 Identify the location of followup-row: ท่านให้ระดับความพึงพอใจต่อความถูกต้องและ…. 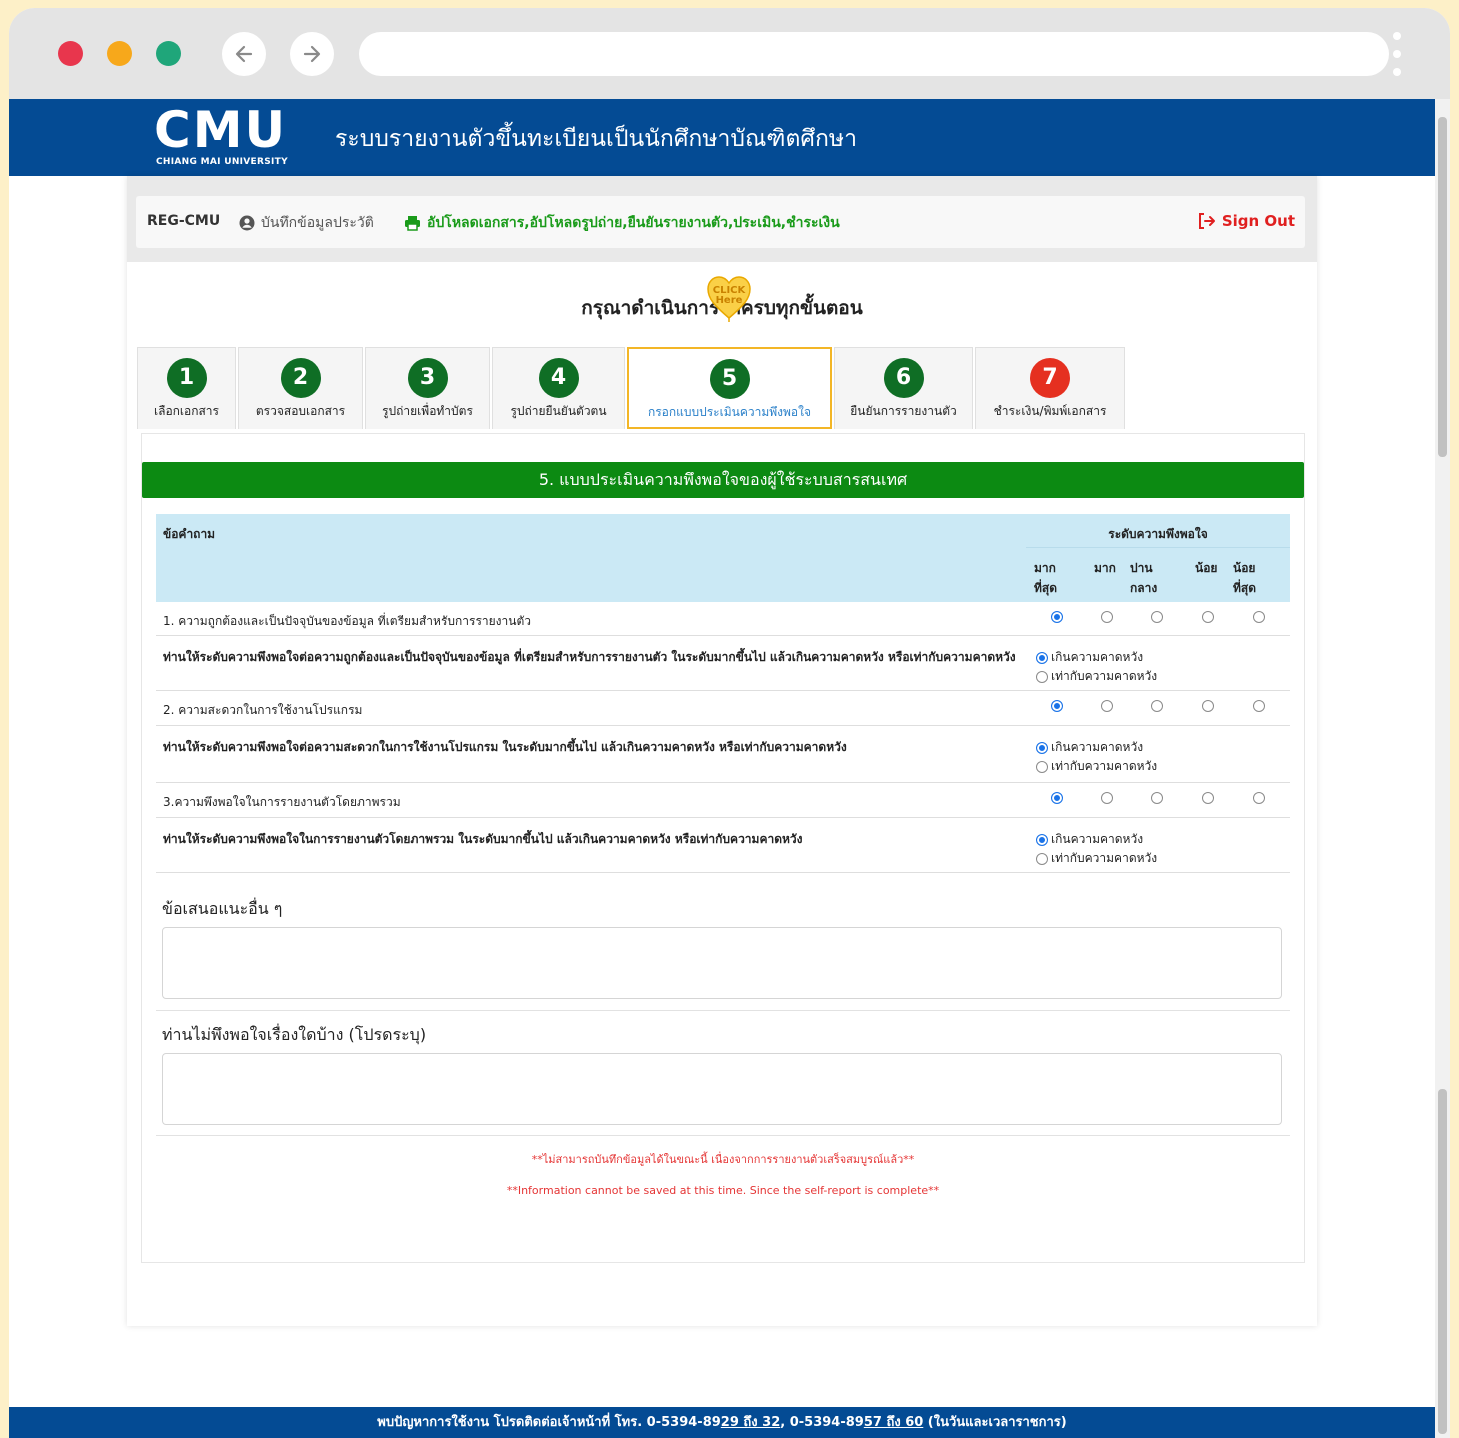
(723, 663).